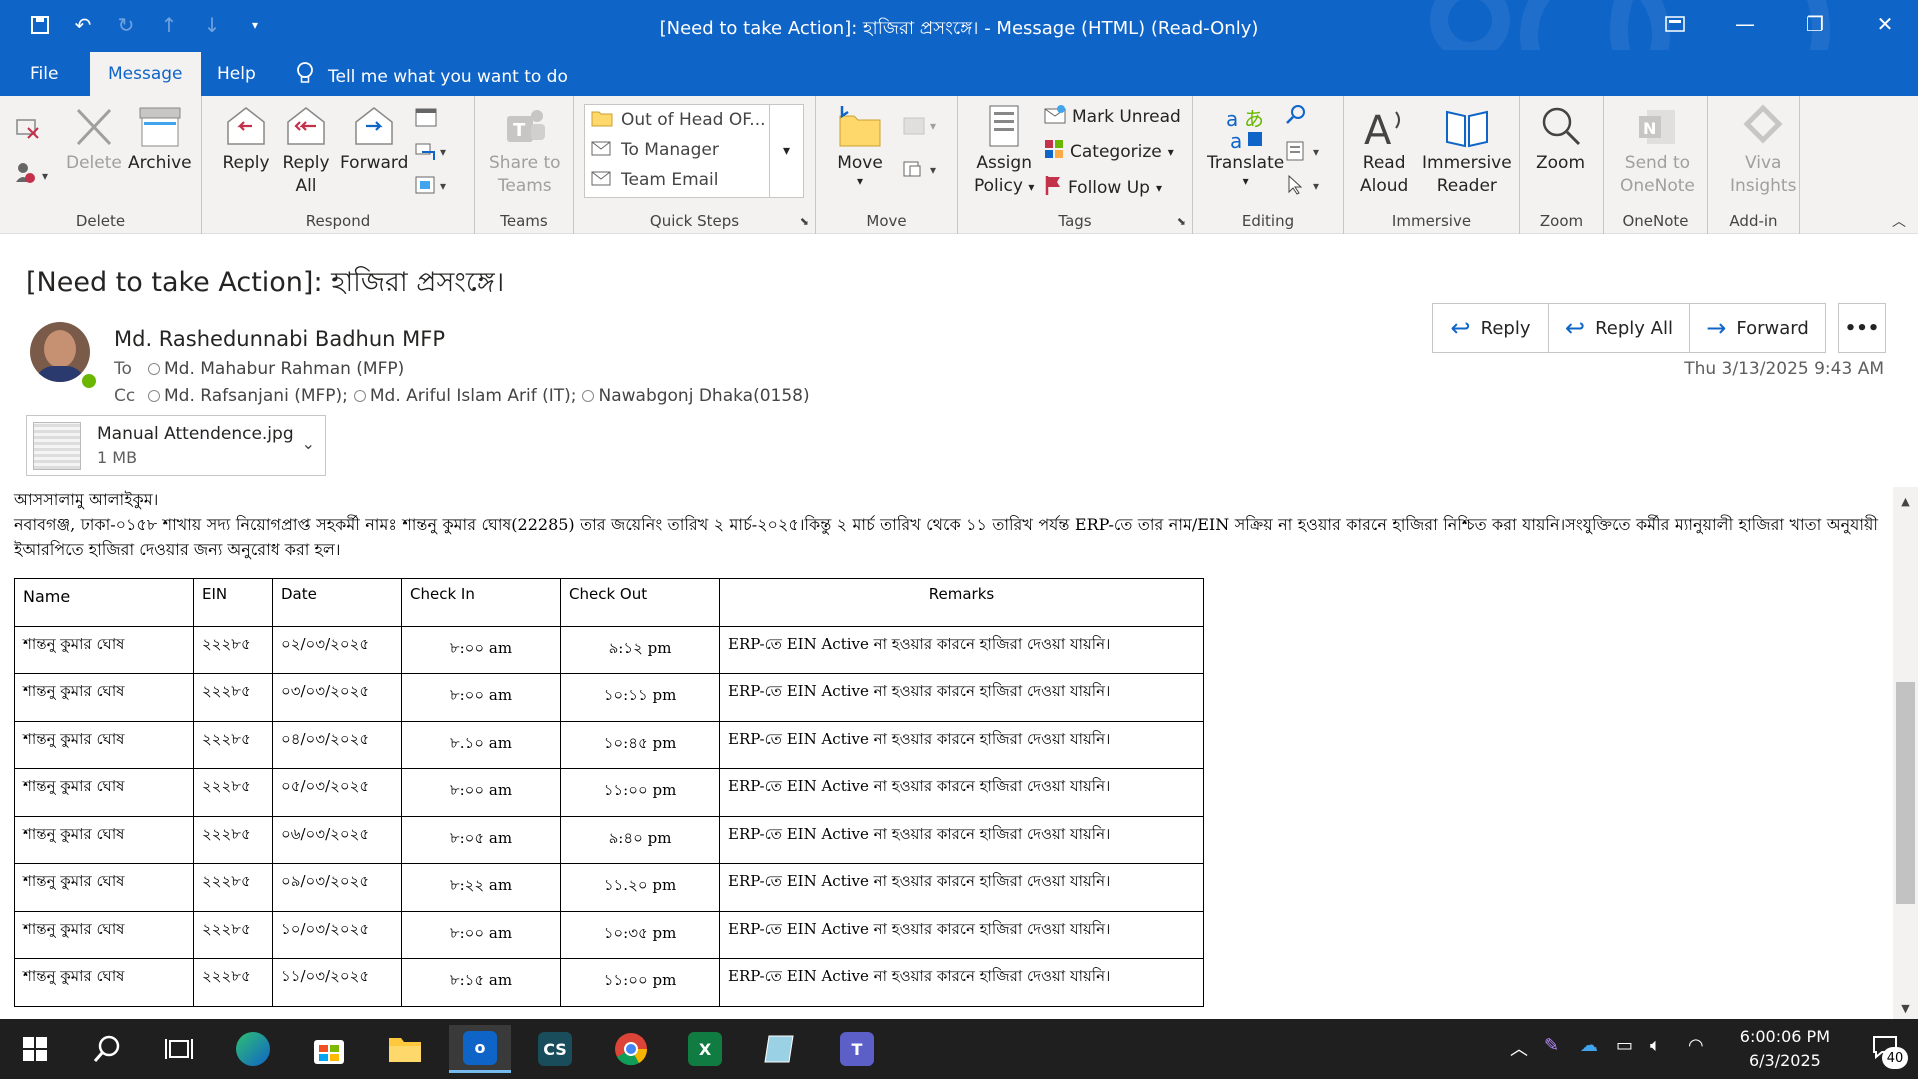 The image size is (1918, 1079). What do you see at coordinates (1109, 151) in the screenshot?
I see `categorize-button: Categorize ▾` at bounding box center [1109, 151].